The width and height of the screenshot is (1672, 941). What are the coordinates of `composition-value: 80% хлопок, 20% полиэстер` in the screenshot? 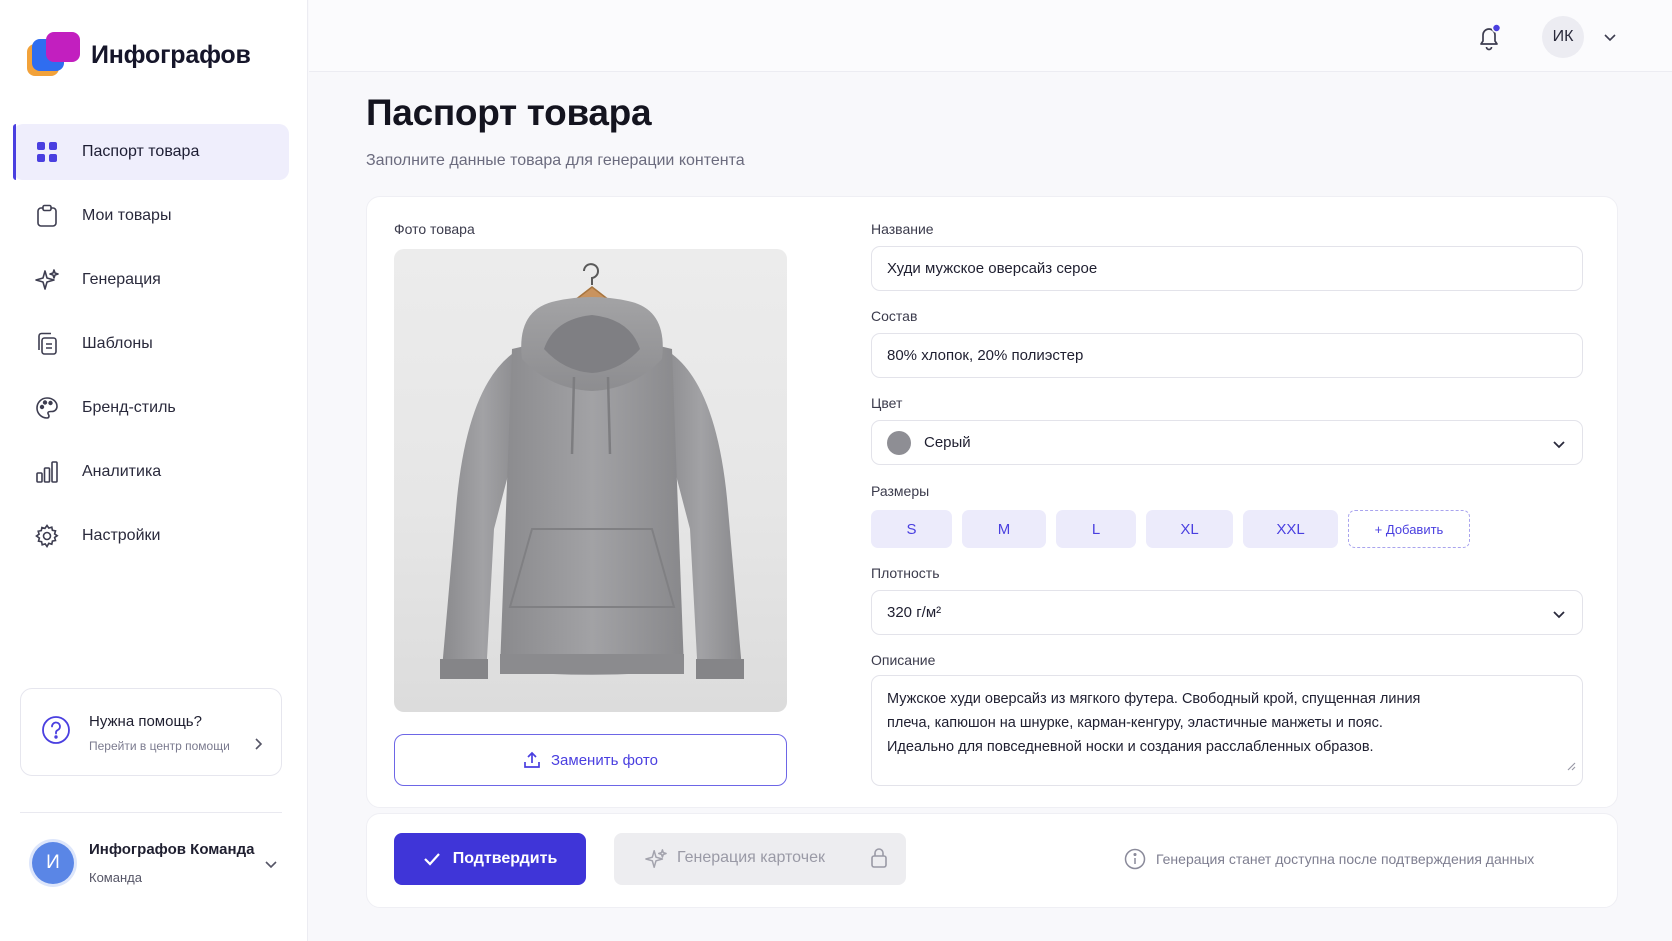 It's located at (985, 355).